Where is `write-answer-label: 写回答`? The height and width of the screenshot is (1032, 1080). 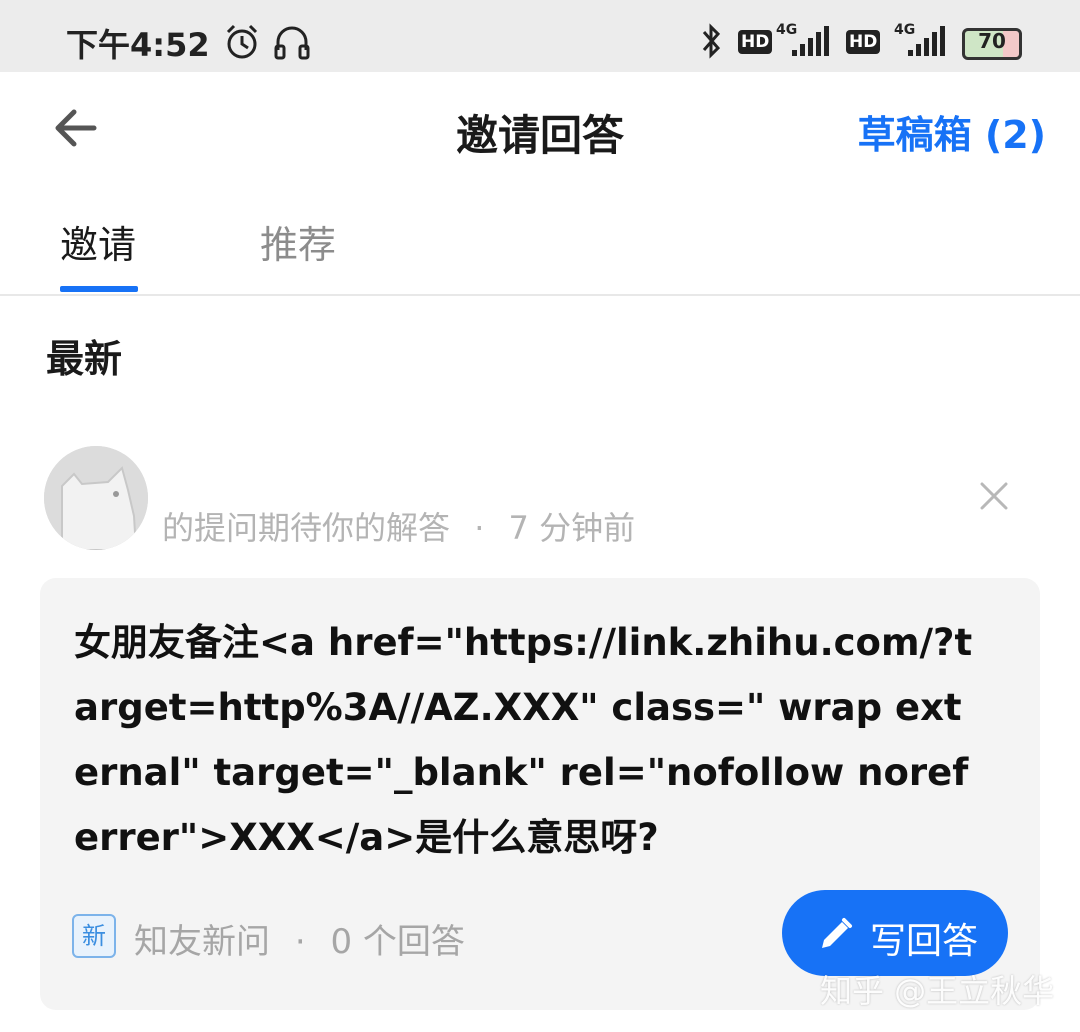 write-answer-label: 写回答 is located at coordinates (924, 941).